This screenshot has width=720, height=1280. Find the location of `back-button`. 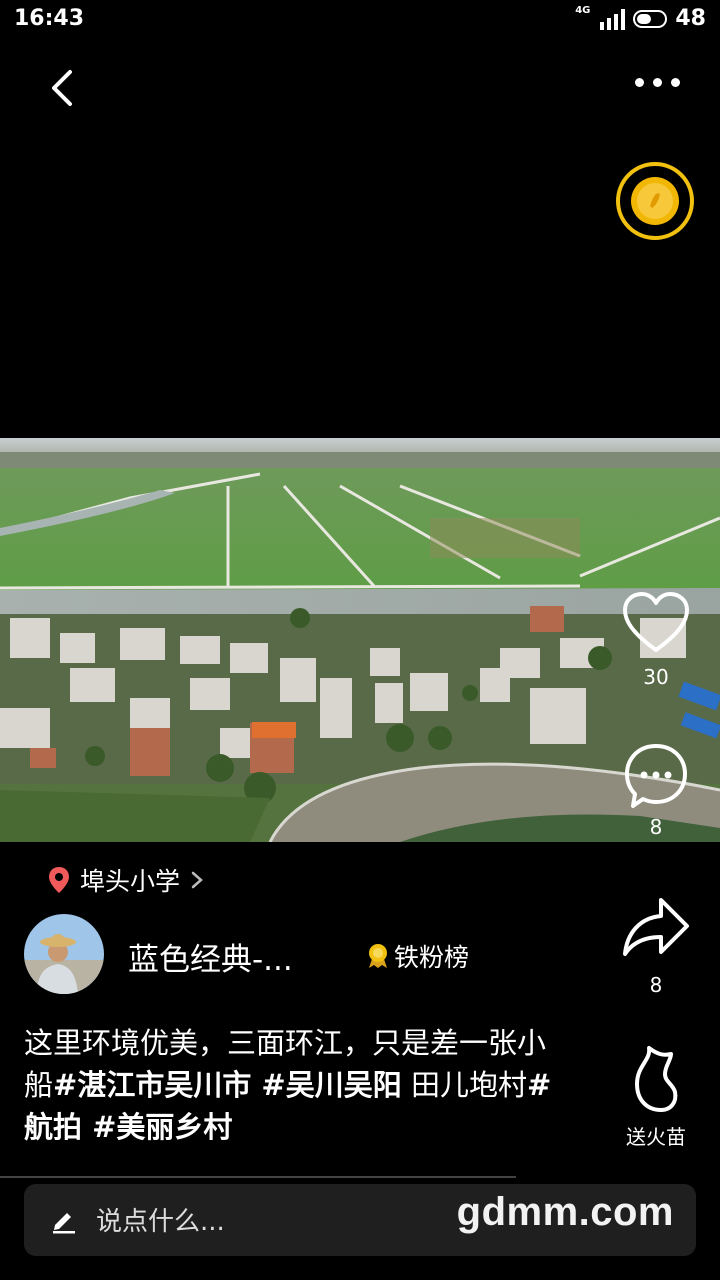

back-button is located at coordinates (64, 88).